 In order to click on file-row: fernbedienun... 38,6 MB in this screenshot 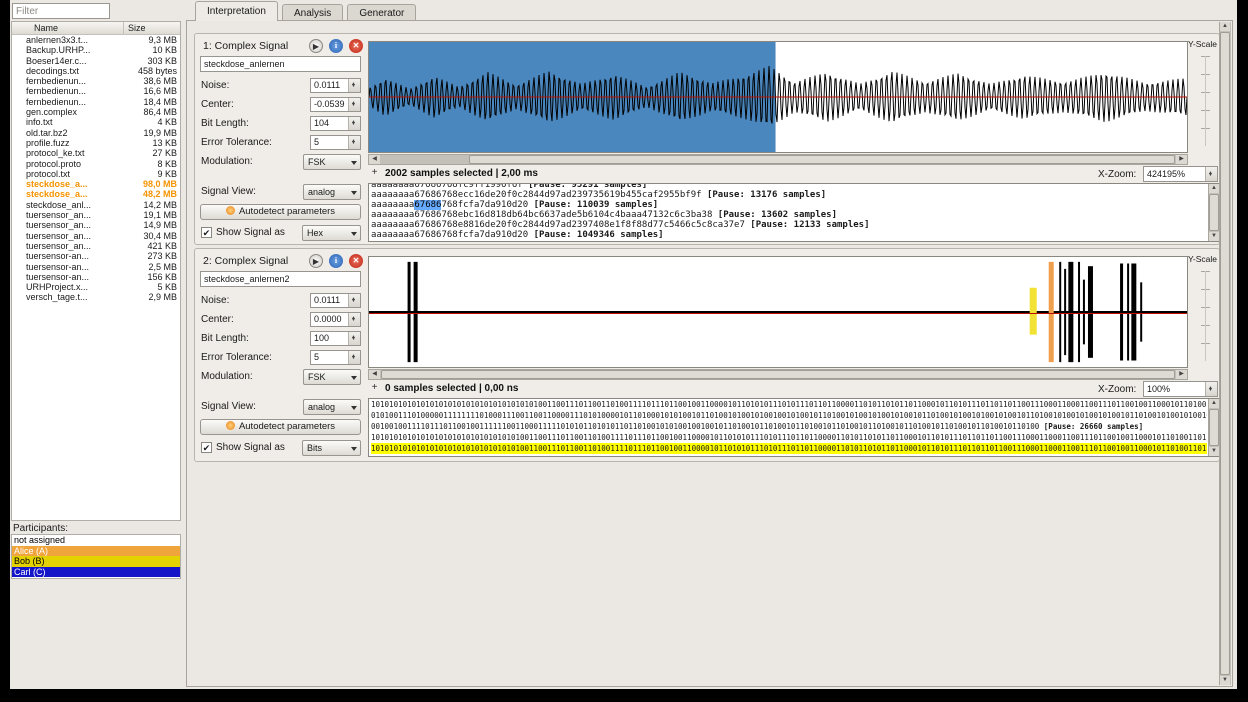, I will do `click(96, 81)`.